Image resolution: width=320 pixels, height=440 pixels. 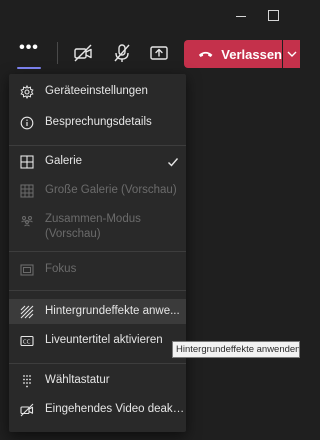 I want to click on menu-item-together-mode: Zusammen-Modus (Vorschau), so click(x=97, y=228).